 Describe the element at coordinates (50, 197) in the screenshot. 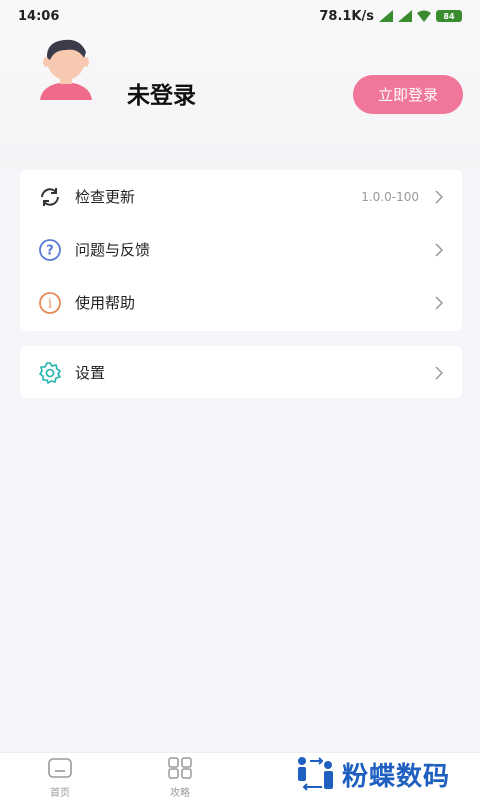

I see `refresh-icon` at that location.